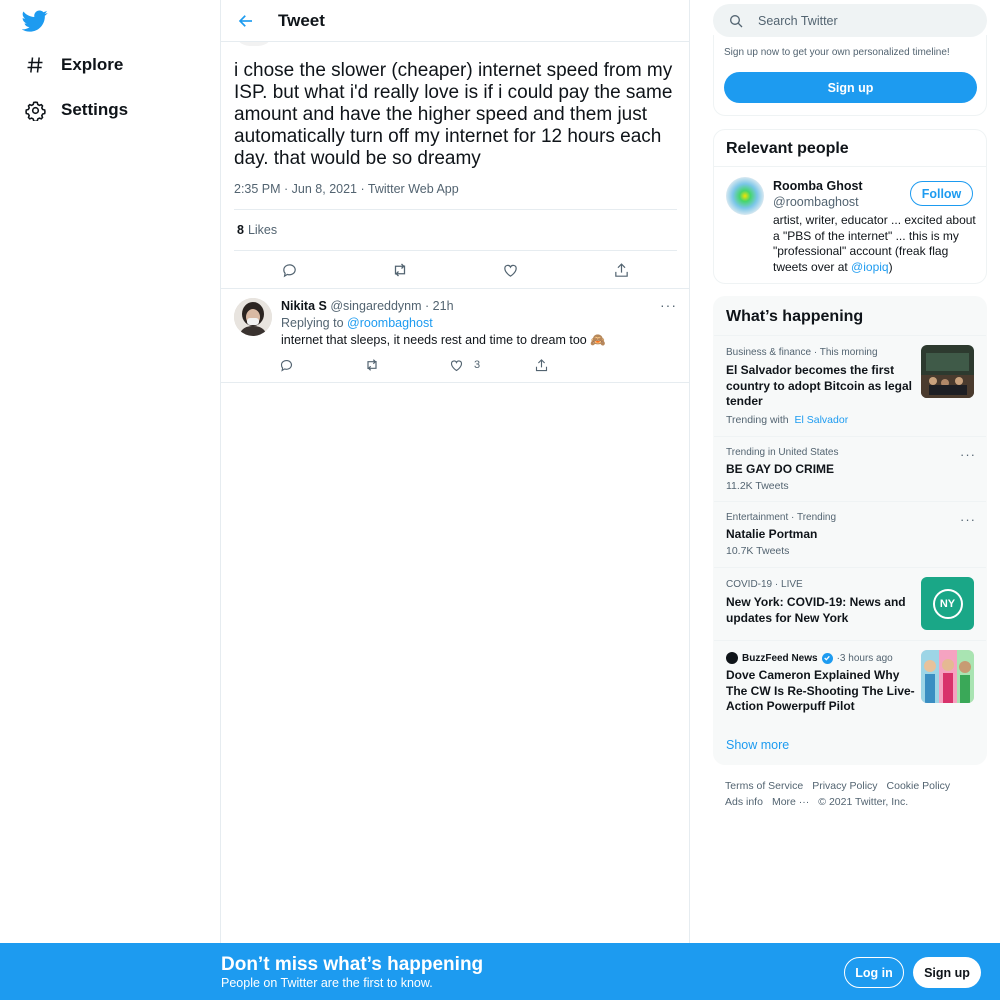 This screenshot has height=1000, width=1000. What do you see at coordinates (941, 193) in the screenshot?
I see `follow-button: Follow` at bounding box center [941, 193].